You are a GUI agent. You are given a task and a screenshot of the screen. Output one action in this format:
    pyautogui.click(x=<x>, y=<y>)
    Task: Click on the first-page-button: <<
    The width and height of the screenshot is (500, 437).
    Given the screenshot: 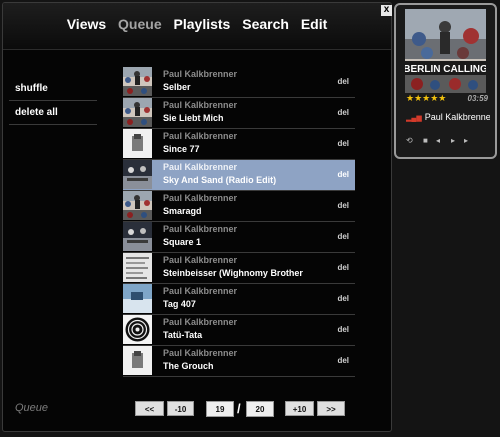 What is the action you would take?
    pyautogui.click(x=149, y=408)
    